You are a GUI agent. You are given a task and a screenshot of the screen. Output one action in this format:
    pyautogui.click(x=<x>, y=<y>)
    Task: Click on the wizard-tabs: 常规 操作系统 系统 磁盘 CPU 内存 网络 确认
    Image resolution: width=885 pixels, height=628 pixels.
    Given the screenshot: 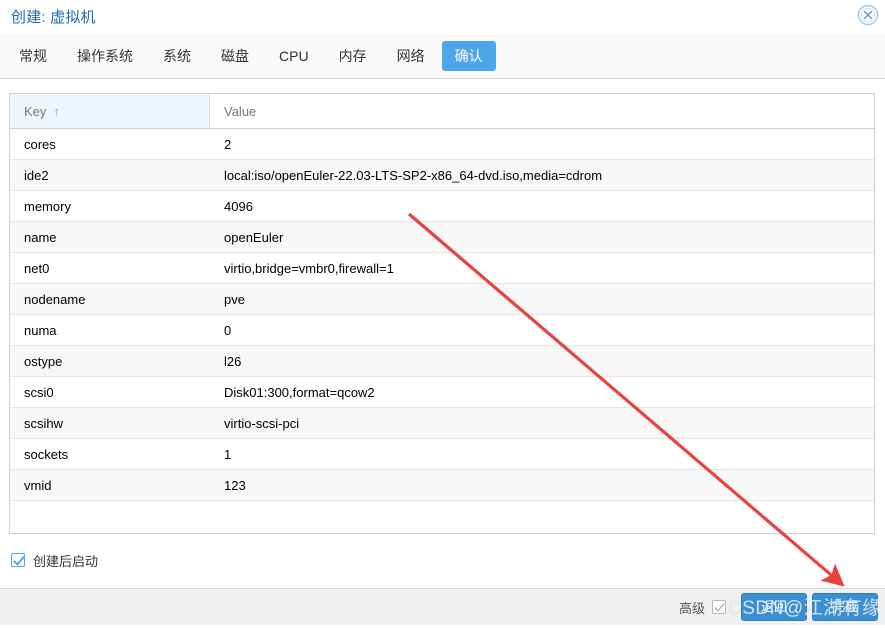 What is the action you would take?
    pyautogui.click(x=253, y=56)
    